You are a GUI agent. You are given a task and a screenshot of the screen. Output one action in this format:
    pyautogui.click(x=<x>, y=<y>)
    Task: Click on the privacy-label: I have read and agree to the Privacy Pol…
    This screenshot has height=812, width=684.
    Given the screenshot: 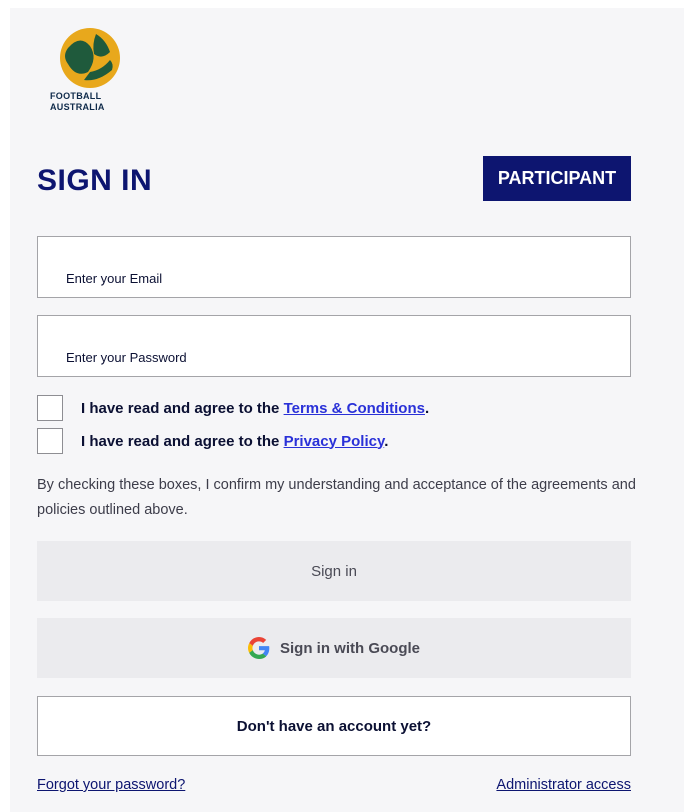 What is the action you would take?
    pyautogui.click(x=234, y=441)
    